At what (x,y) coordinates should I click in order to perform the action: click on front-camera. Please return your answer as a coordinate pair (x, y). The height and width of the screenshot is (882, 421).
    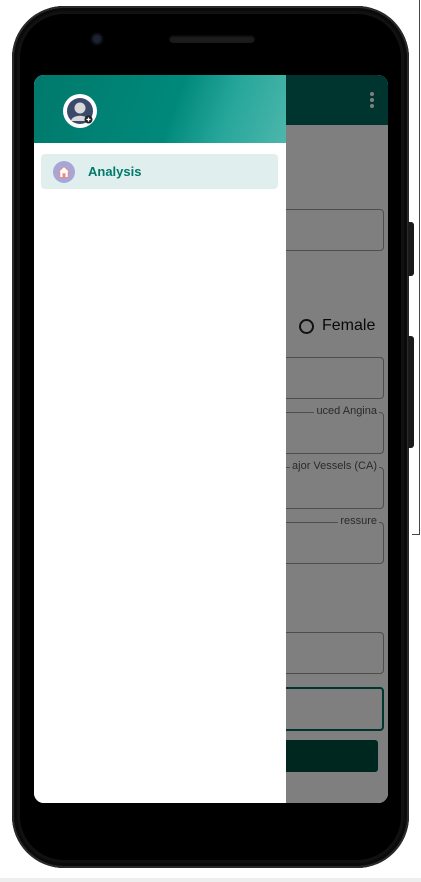
    Looking at the image, I should click on (97, 39).